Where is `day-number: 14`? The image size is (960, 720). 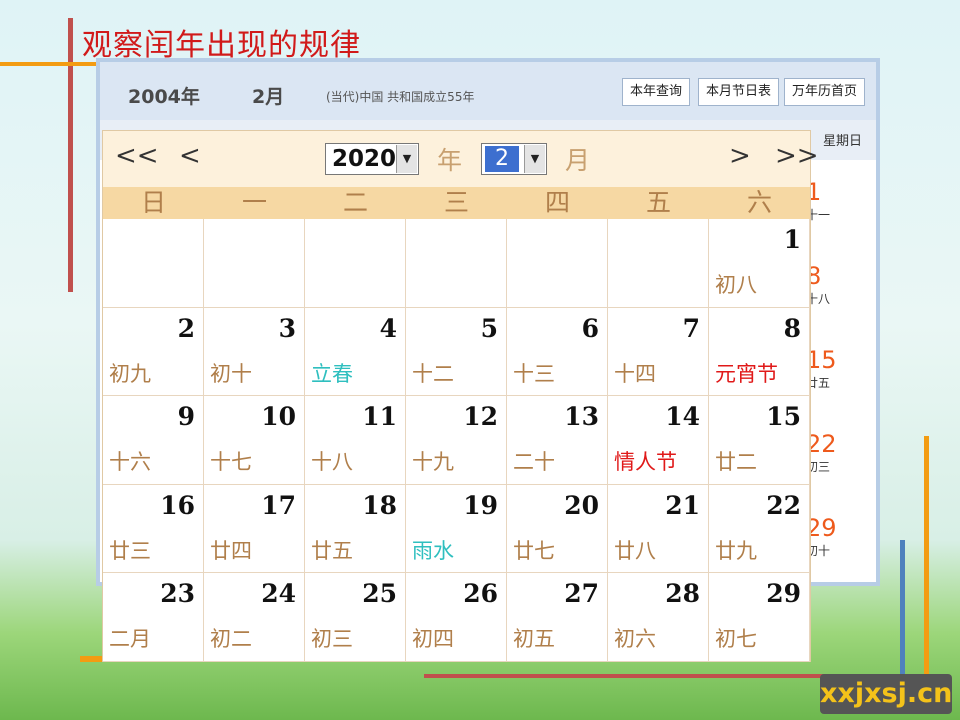 day-number: 14 is located at coordinates (682, 416).